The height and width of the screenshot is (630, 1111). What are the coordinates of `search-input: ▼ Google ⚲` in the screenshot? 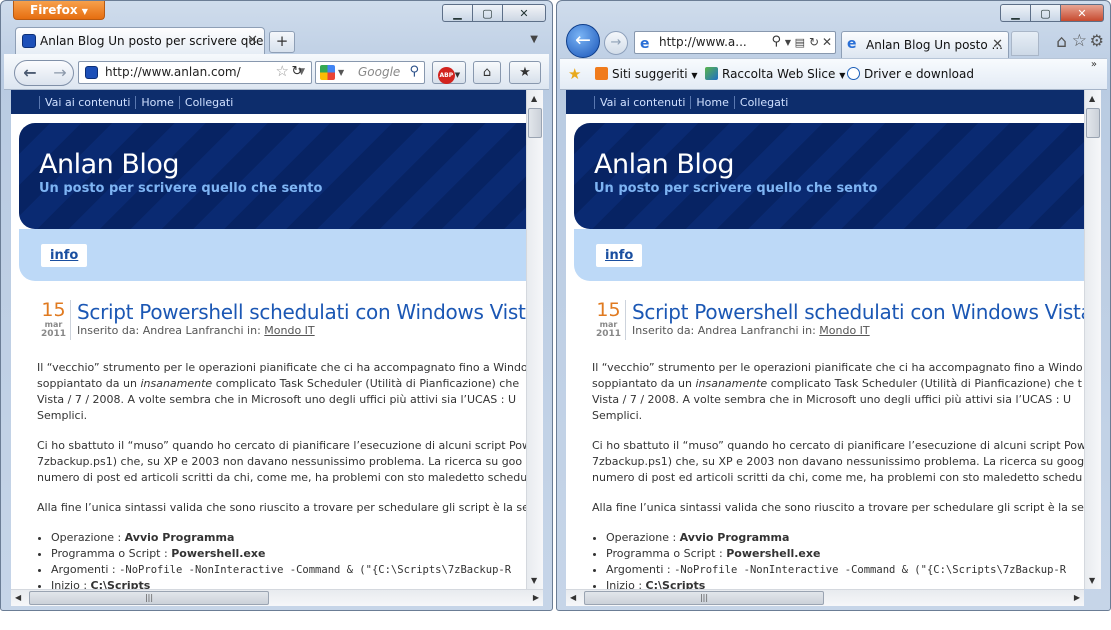 It's located at (370, 72).